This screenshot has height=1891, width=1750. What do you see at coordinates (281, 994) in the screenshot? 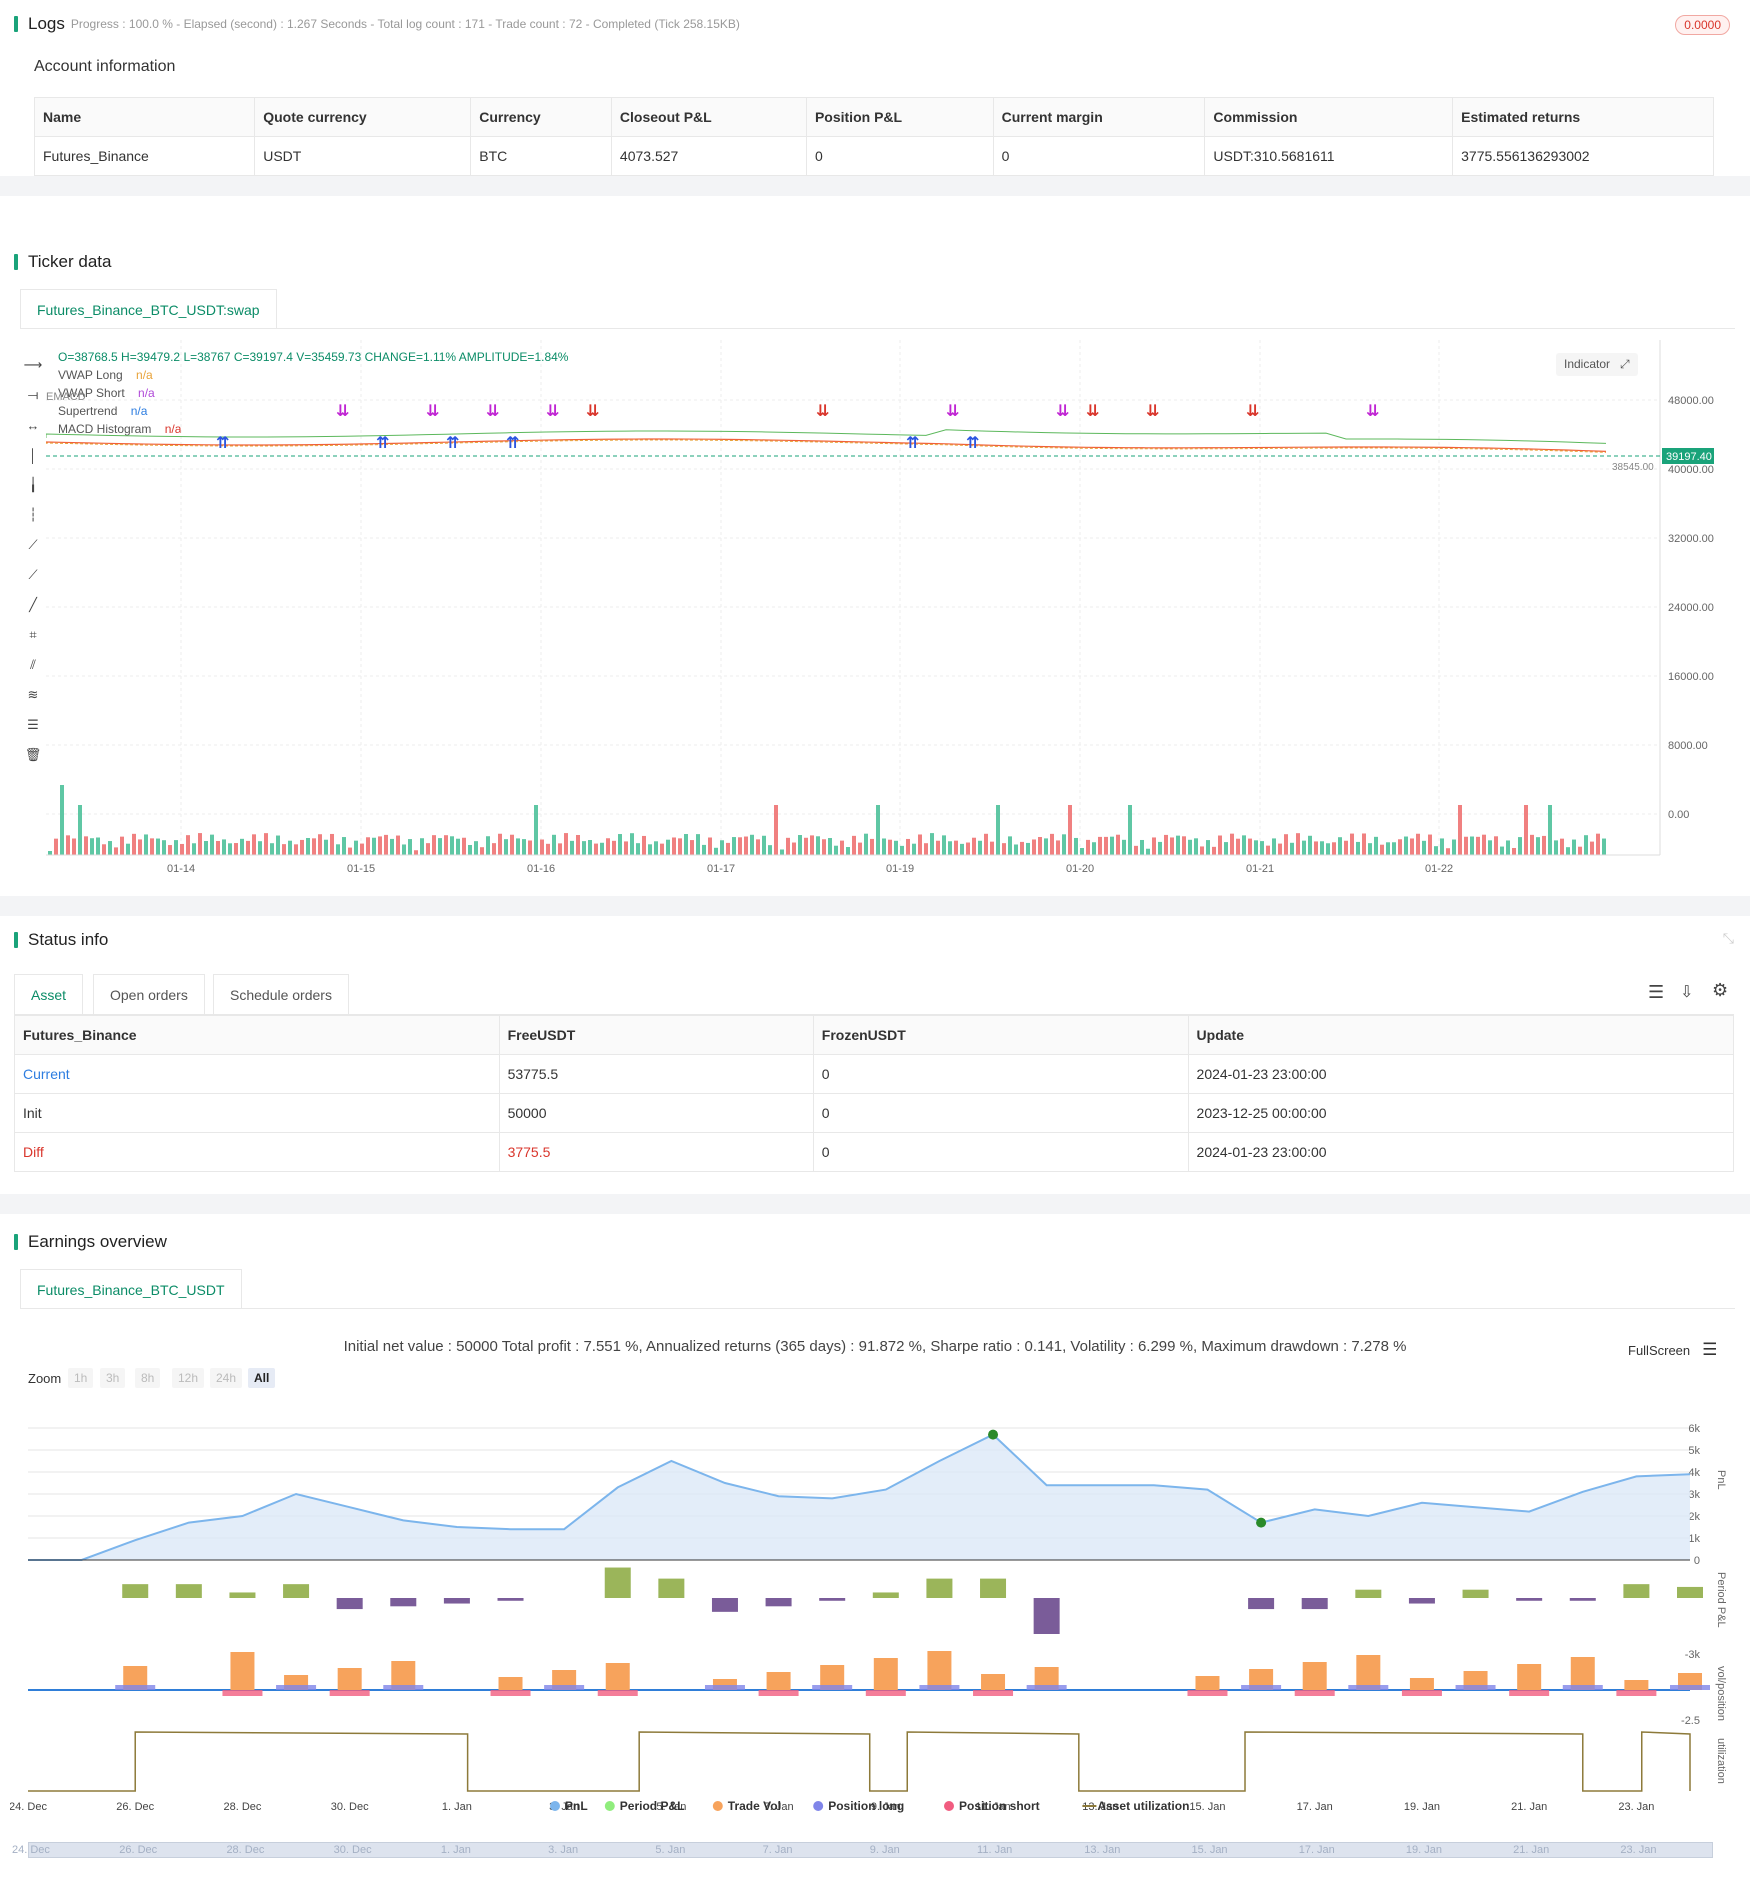
I see `tab-schedule-orders: Schedule orders` at bounding box center [281, 994].